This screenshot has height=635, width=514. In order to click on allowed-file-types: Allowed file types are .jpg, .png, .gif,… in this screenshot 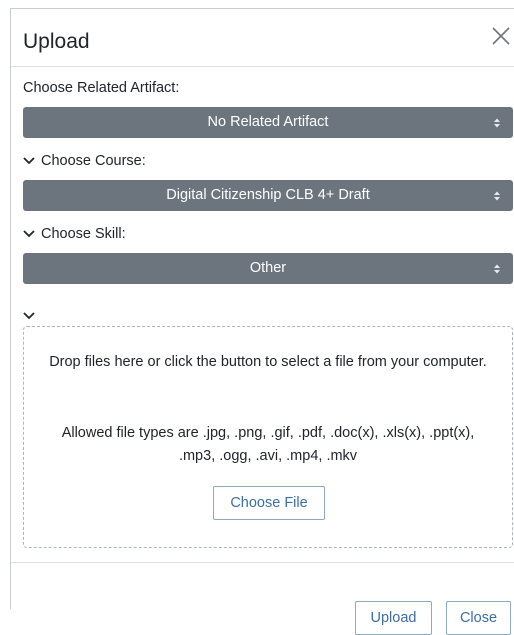, I will do `click(268, 444)`.